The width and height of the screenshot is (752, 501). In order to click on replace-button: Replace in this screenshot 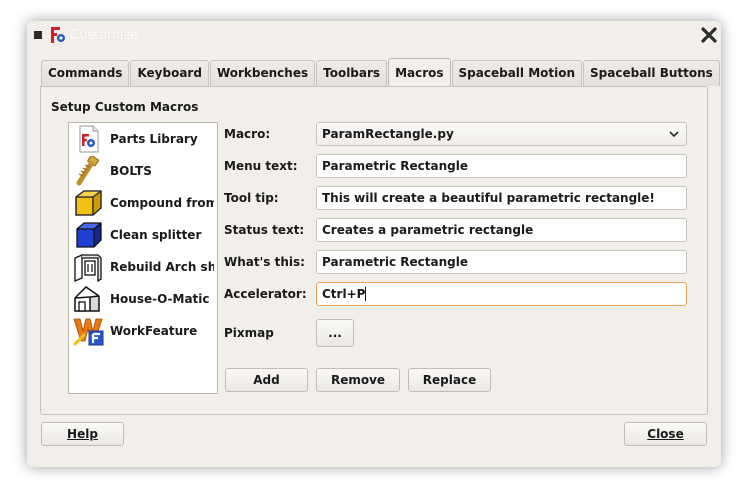, I will do `click(449, 380)`.